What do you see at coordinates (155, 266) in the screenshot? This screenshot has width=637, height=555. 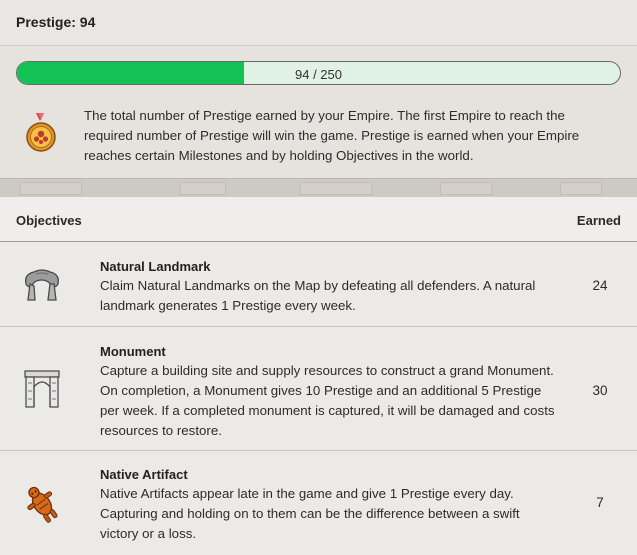 I see `row-title: Natural Landmark` at bounding box center [155, 266].